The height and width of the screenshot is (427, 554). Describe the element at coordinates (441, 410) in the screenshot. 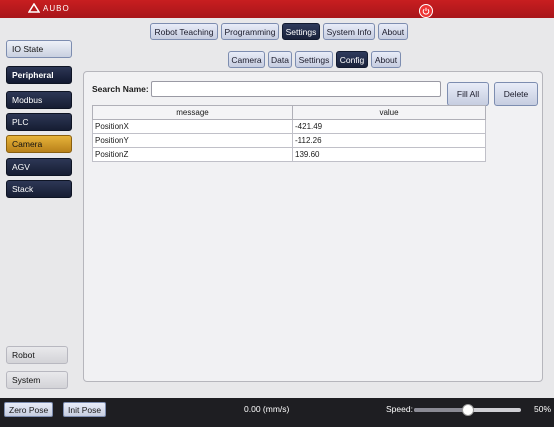

I see `speed-slider-fill` at that location.